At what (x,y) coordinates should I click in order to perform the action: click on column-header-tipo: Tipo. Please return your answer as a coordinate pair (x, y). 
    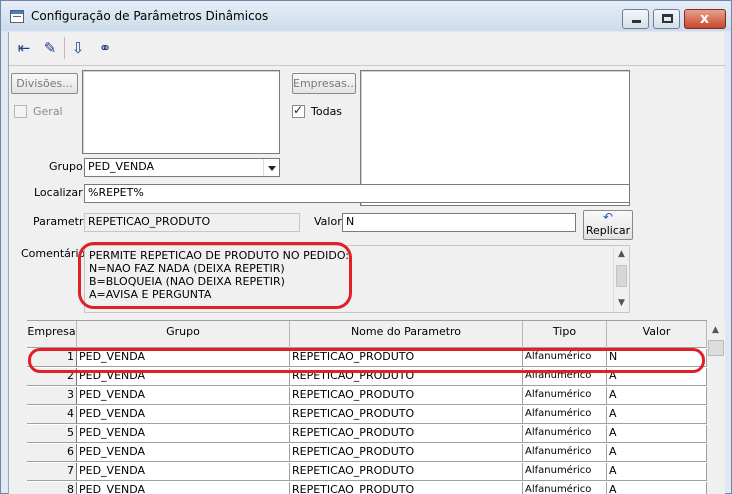
    Looking at the image, I should click on (565, 334).